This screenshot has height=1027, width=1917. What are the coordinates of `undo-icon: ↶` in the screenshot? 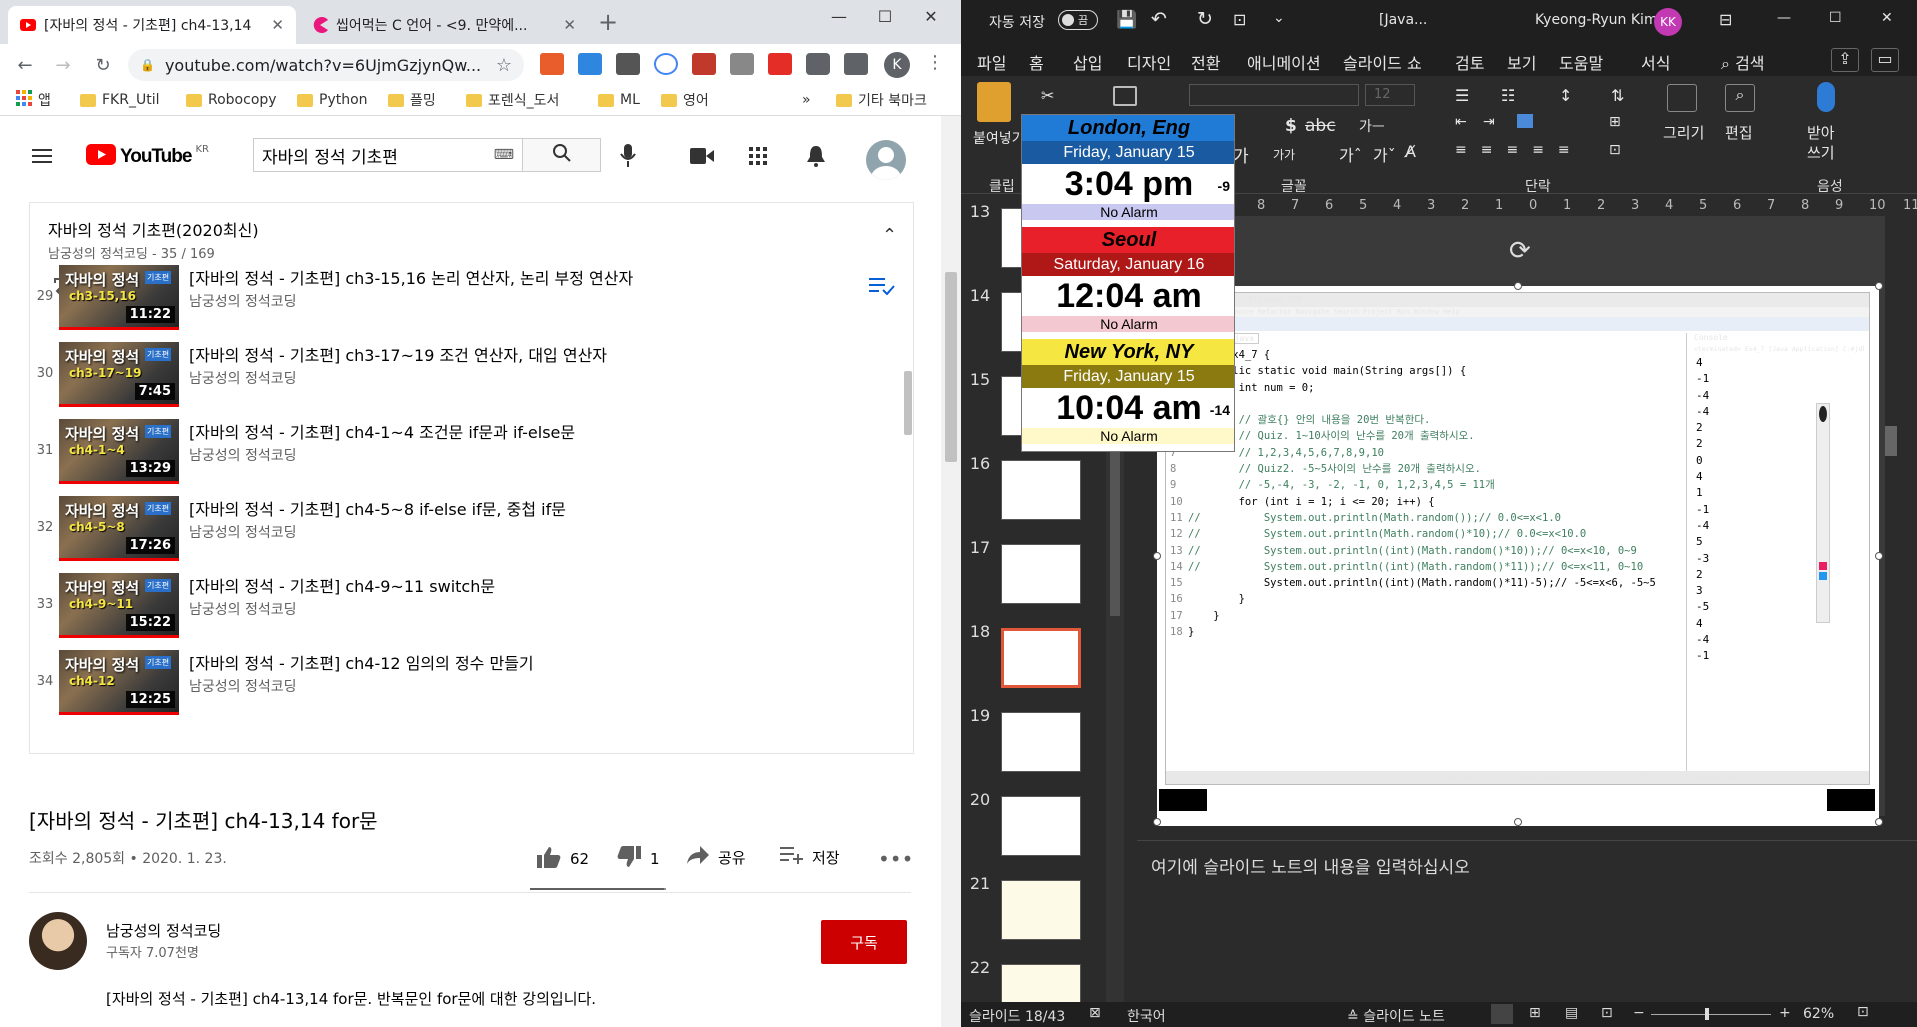 It's located at (1159, 19).